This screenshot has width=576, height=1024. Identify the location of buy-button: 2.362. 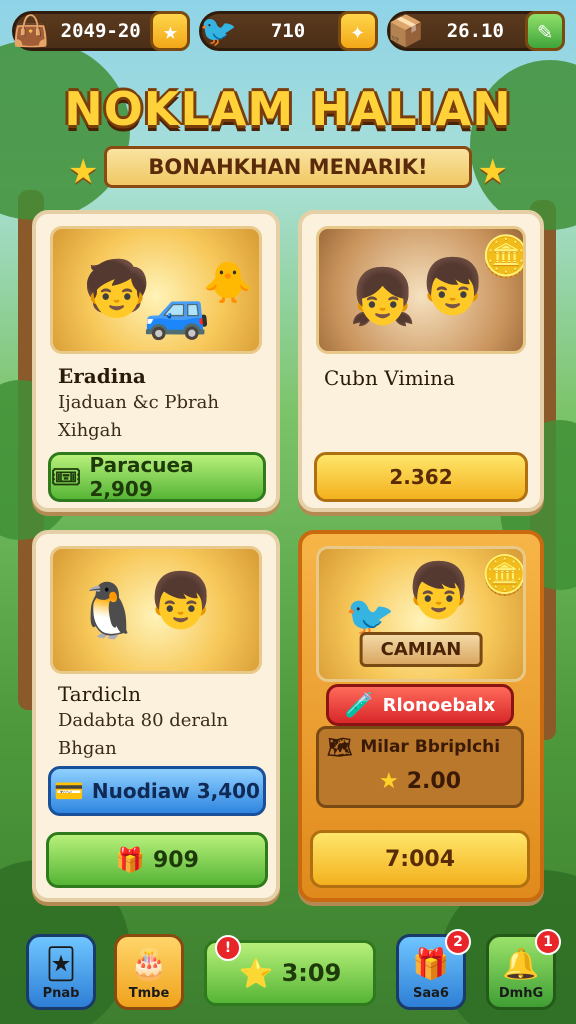
(421, 477).